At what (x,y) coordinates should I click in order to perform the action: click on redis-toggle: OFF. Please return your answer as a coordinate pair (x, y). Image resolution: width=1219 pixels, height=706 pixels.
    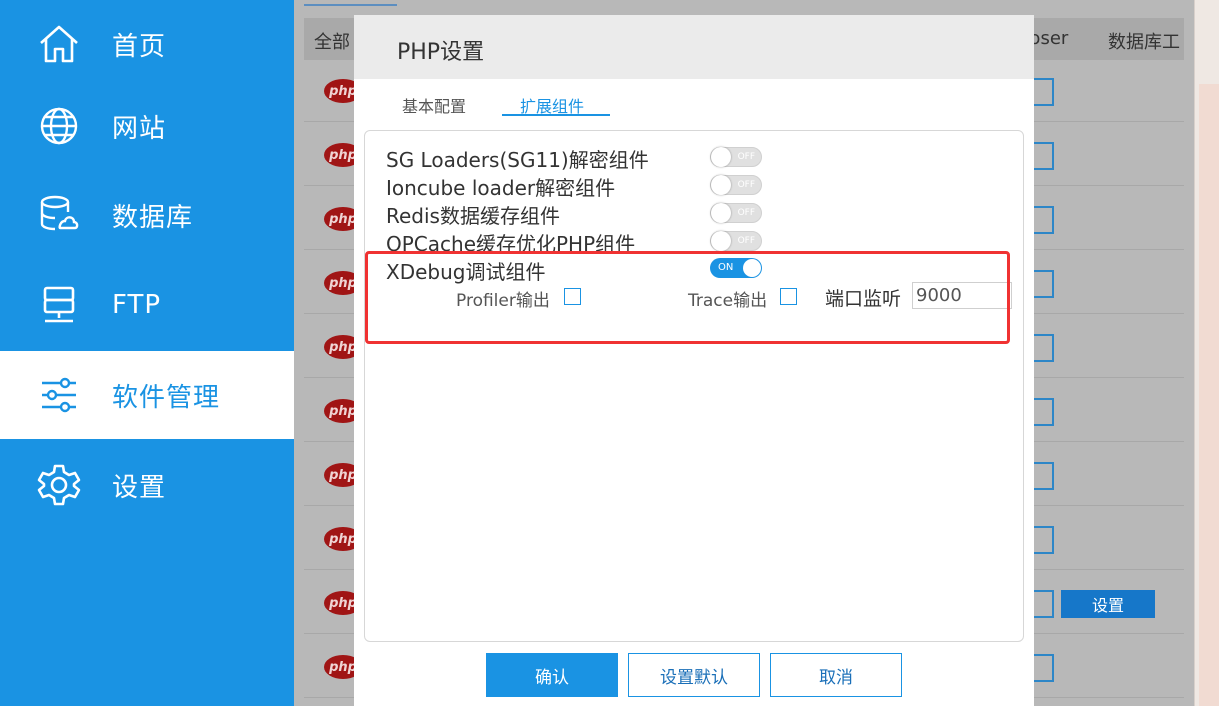
    Looking at the image, I should click on (736, 213).